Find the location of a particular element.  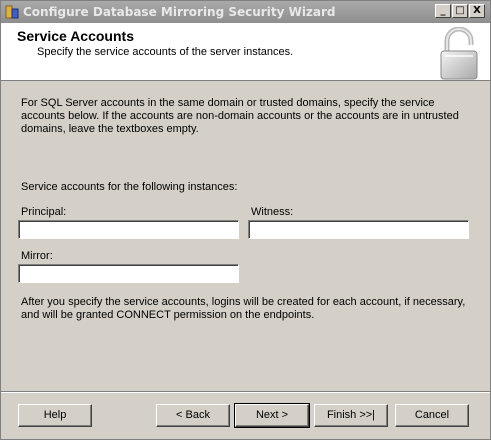

minimize-button: _ is located at coordinates (443, 11).